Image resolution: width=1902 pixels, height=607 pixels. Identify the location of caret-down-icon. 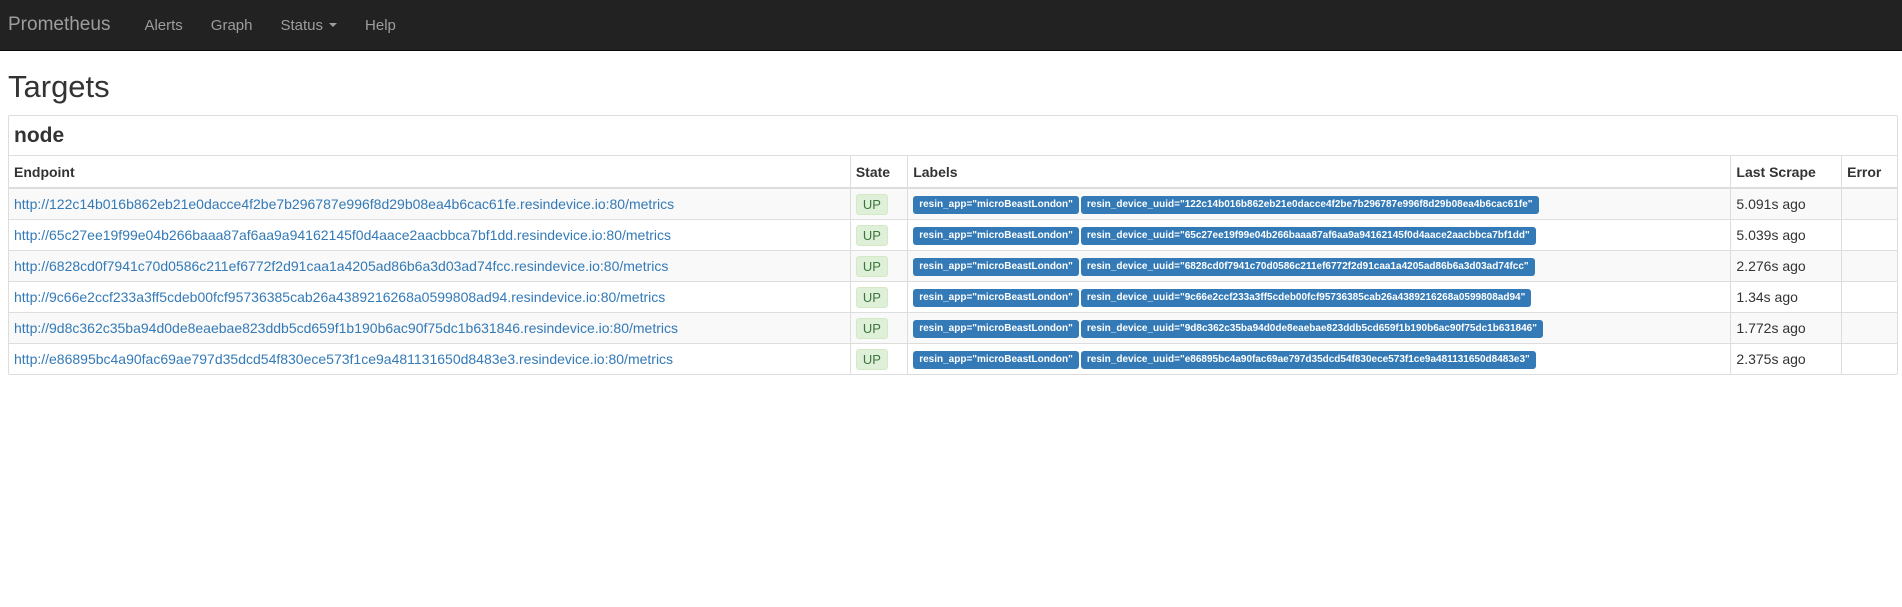
(333, 25).